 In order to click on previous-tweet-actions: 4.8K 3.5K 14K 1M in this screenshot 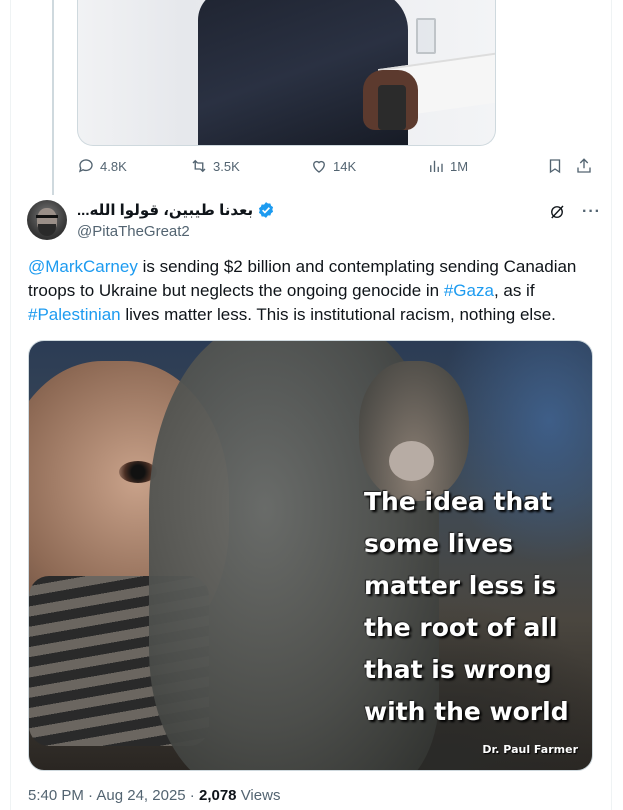, I will do `click(337, 169)`.